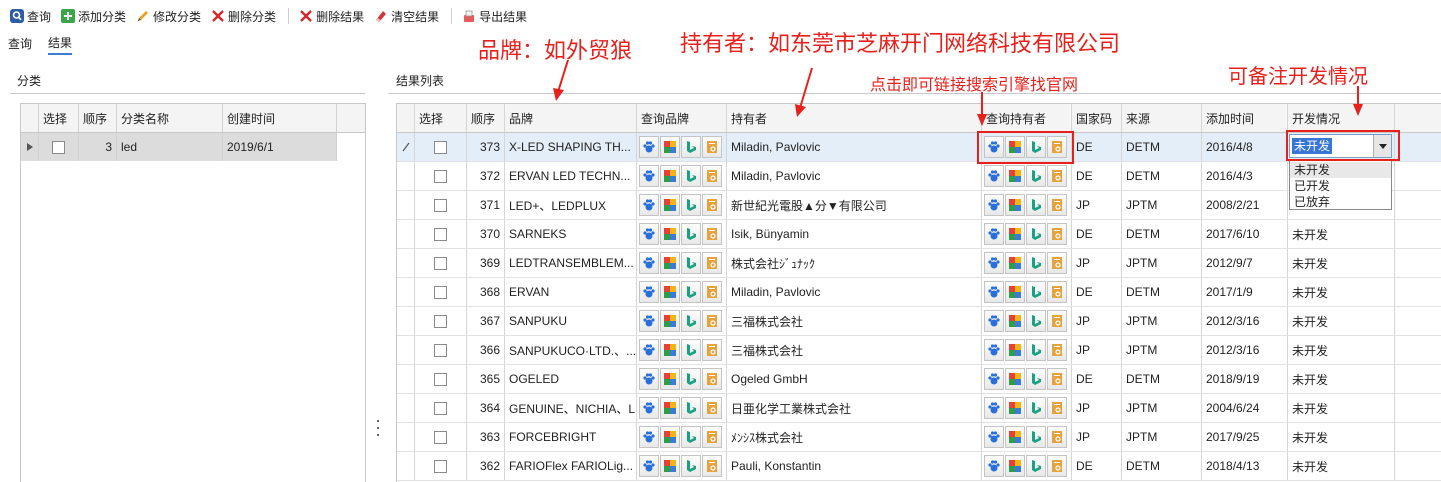 The height and width of the screenshot is (482, 1441). Describe the element at coordinates (1340, 202) in the screenshot. I see `dropdown-option: 已放弃` at that location.